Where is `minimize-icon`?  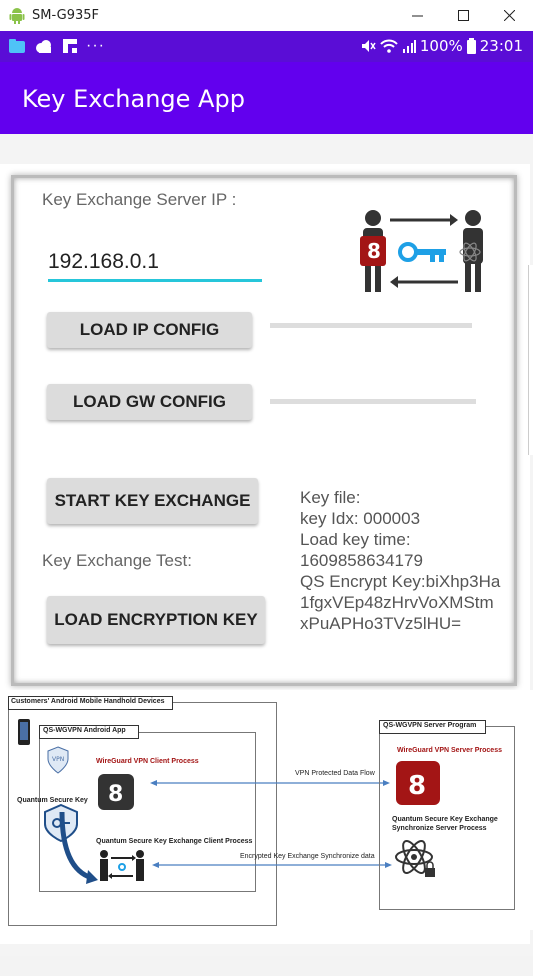
minimize-icon is located at coordinates (417, 16).